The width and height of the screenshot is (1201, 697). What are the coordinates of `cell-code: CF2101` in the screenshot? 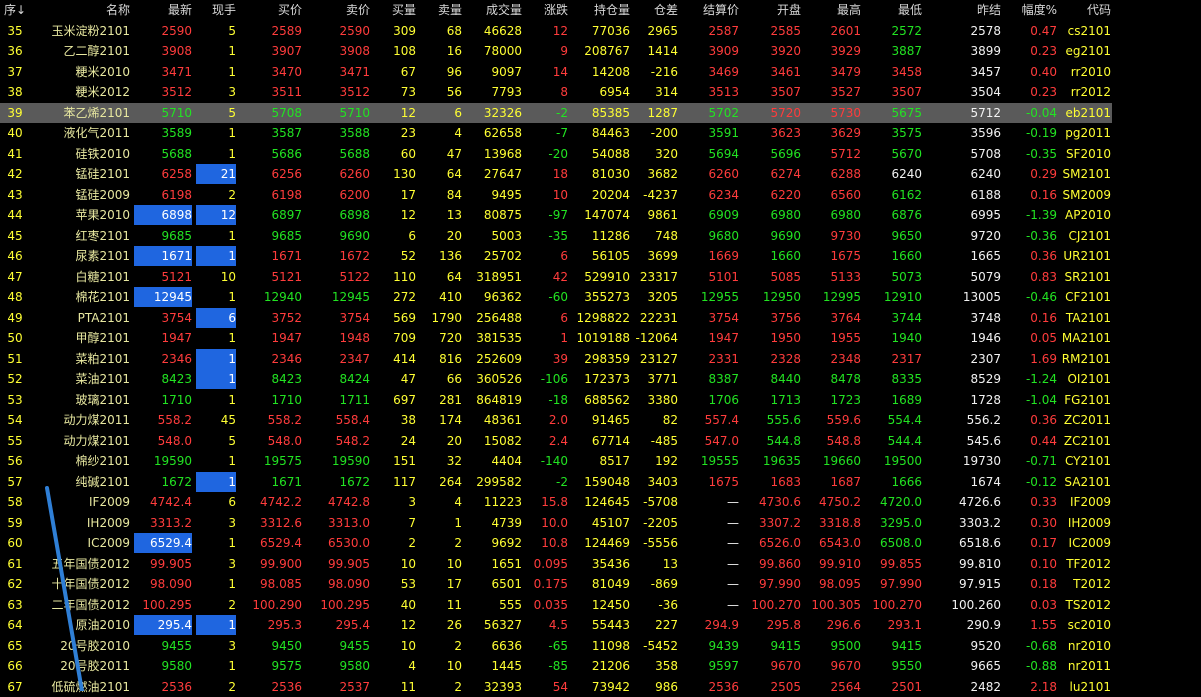 It's located at (1088, 297).